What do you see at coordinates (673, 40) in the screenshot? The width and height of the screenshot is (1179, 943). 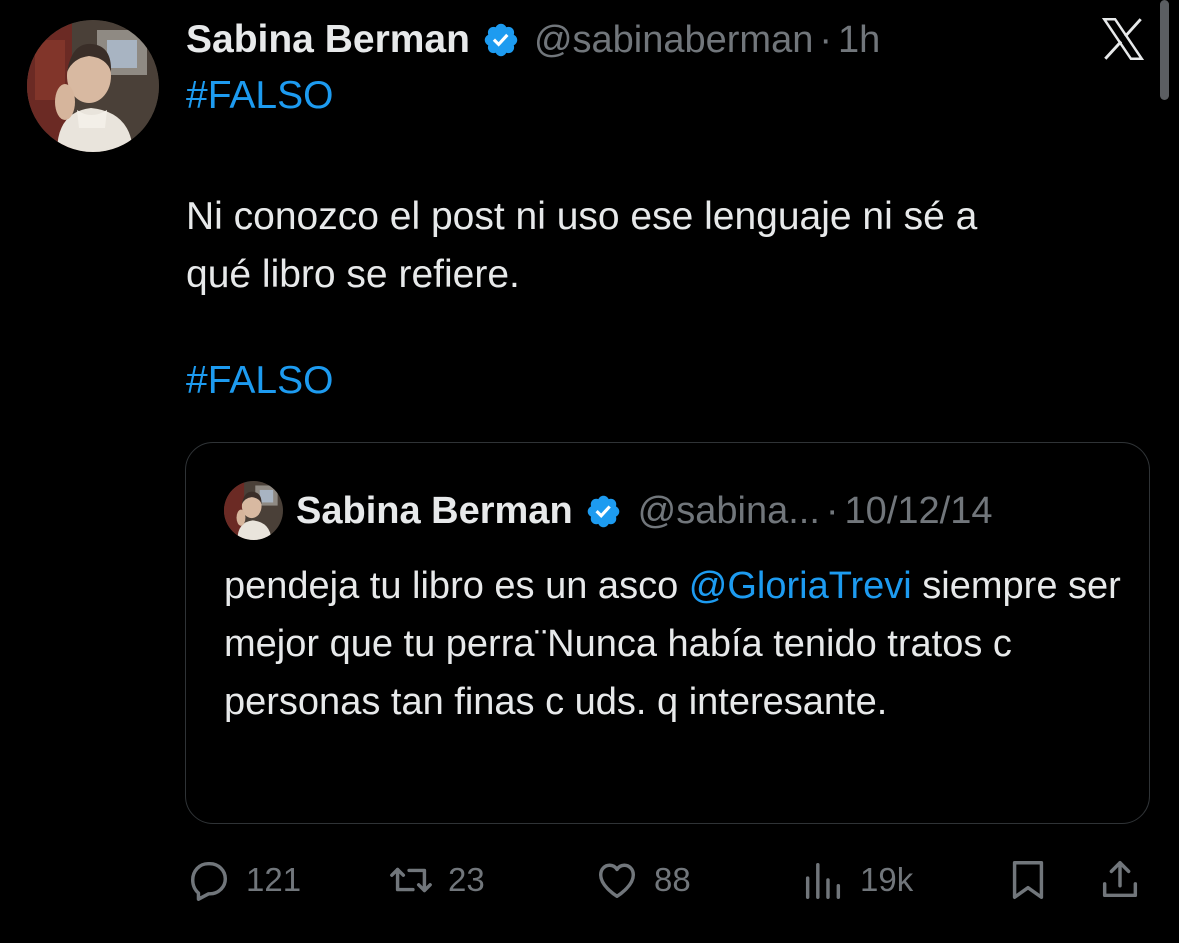 I see `author-handle: @sabinaberman` at bounding box center [673, 40].